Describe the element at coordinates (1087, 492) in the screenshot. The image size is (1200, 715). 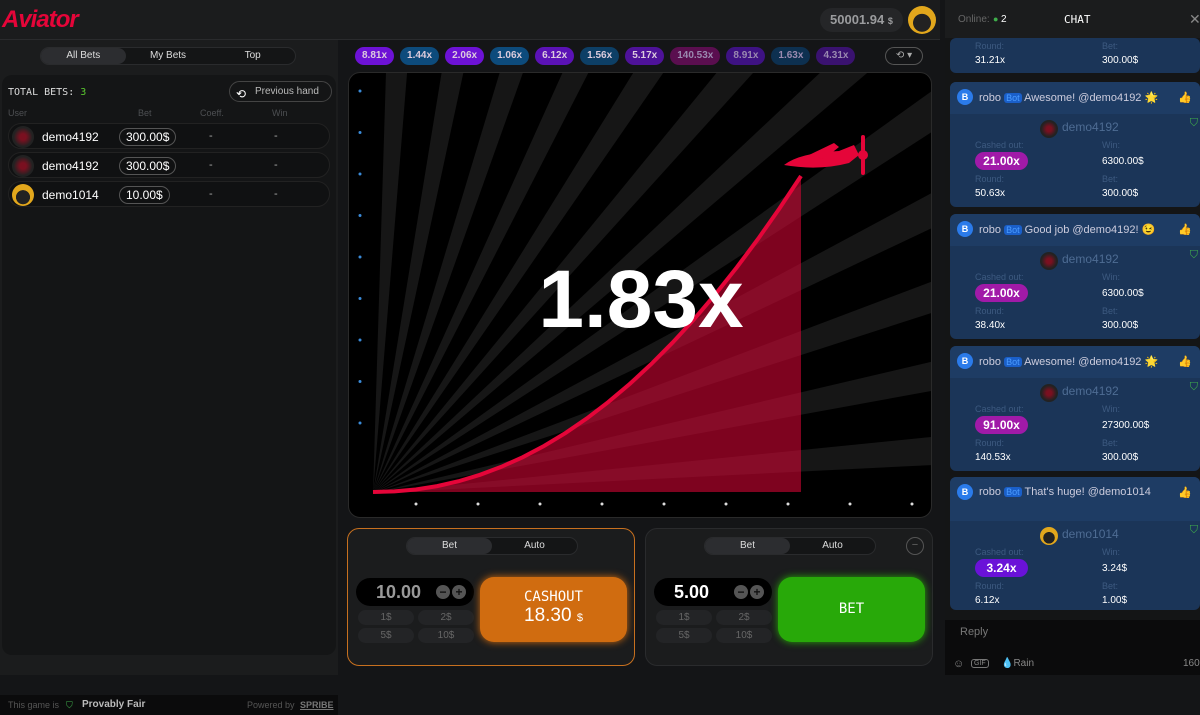
I see `message-body: That's huge! @demo1014` at that location.